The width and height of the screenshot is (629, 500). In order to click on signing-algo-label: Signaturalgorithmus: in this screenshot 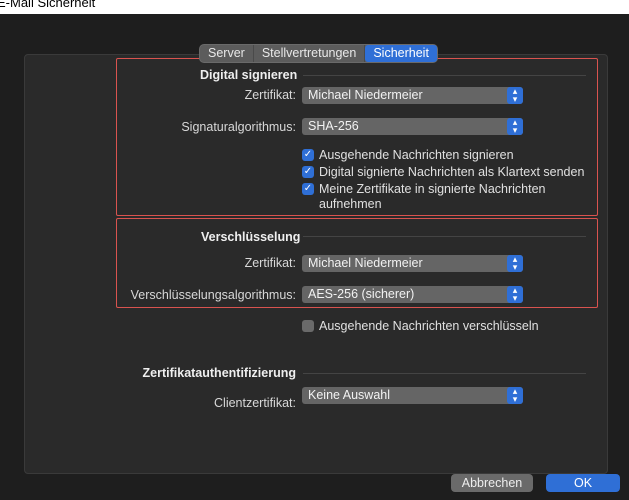, I will do `click(238, 127)`.